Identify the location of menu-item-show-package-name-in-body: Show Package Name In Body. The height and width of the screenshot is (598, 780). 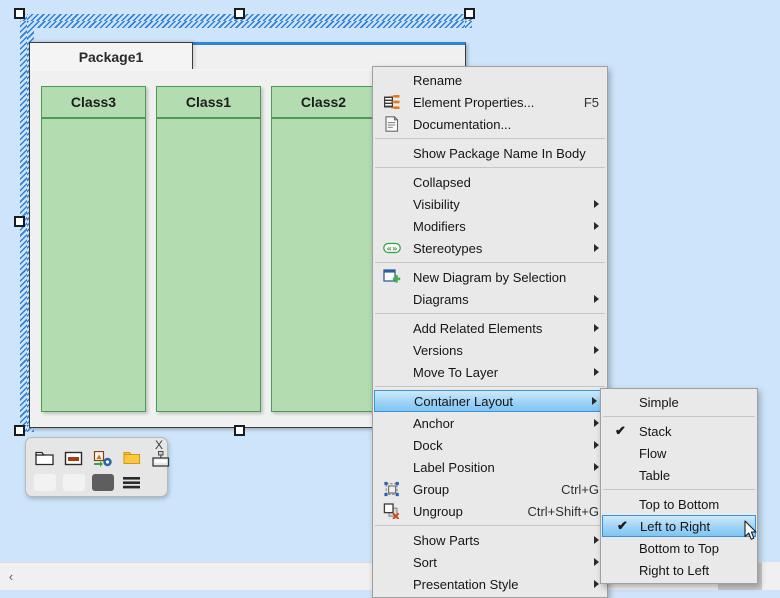
(490, 153).